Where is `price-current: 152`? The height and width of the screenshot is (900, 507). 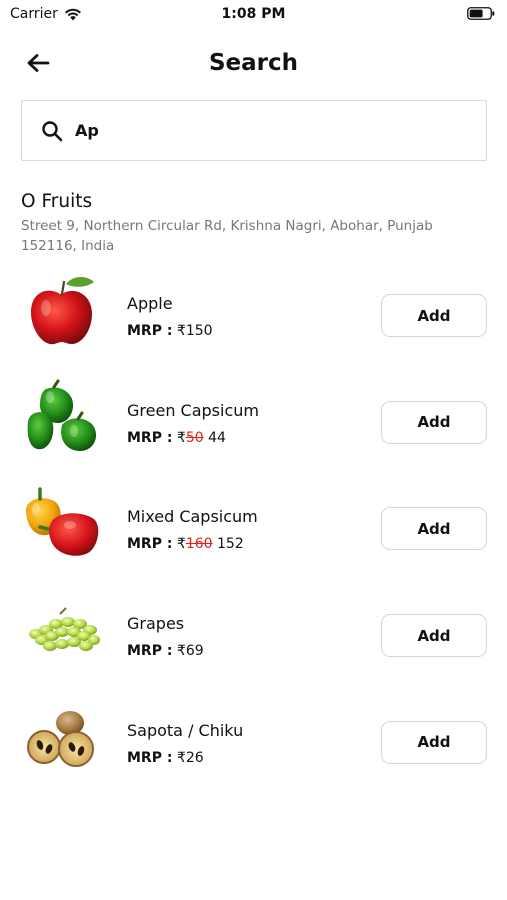
price-current: 152 is located at coordinates (230, 544).